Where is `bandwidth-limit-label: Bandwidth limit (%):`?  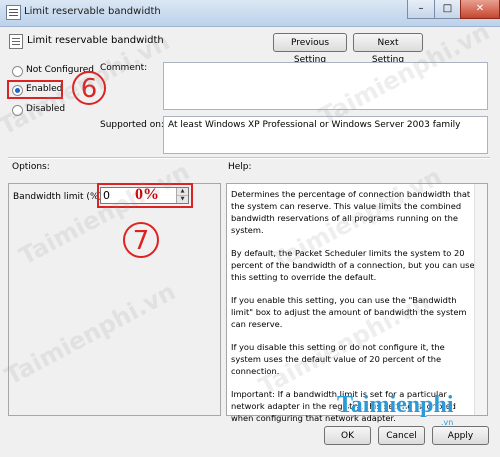
bandwidth-limit-label: Bandwidth limit (%): is located at coordinates (59, 197).